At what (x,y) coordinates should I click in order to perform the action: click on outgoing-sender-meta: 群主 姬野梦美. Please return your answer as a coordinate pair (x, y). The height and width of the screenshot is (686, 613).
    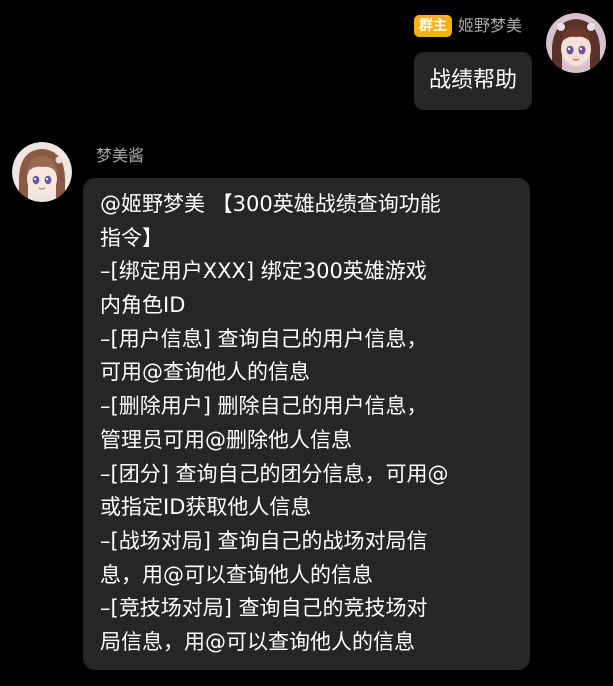
    Looking at the image, I should click on (467, 26).